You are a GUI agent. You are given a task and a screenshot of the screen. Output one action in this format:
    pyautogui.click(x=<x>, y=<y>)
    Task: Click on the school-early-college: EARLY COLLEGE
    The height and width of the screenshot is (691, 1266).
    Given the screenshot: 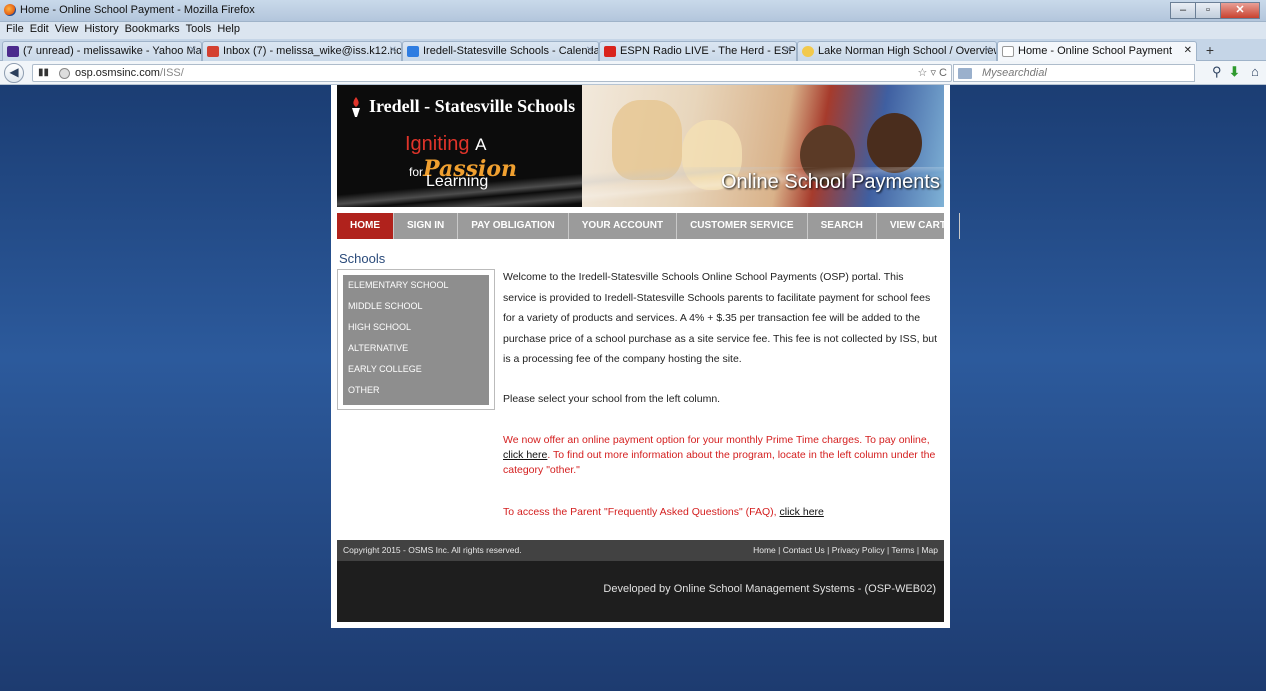 What is the action you would take?
    pyautogui.click(x=416, y=369)
    